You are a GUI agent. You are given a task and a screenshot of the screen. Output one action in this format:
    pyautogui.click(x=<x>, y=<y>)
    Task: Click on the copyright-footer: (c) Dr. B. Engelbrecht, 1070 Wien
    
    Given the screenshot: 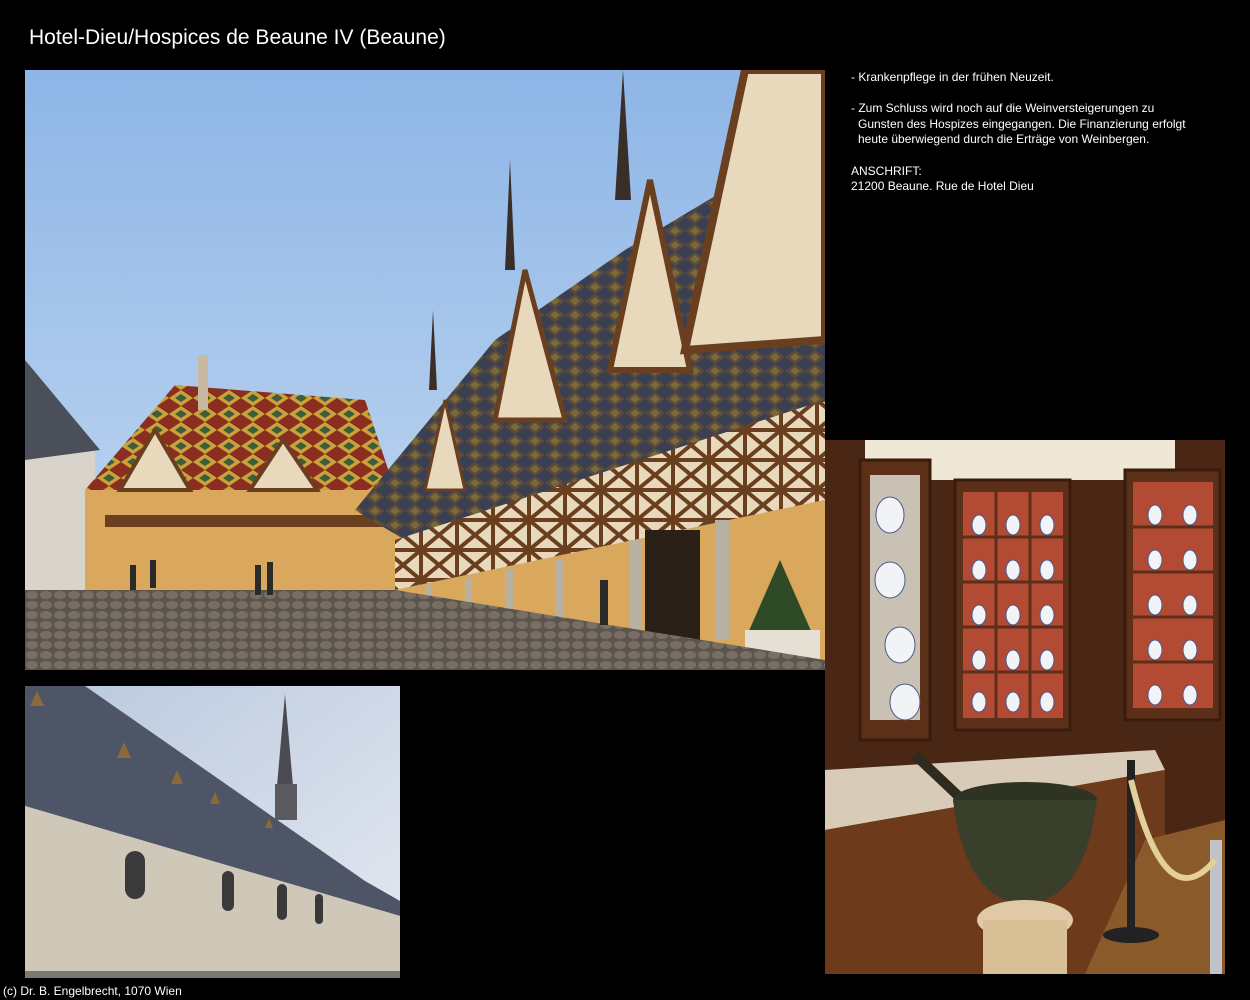 What is the action you would take?
    pyautogui.click(x=92, y=991)
    